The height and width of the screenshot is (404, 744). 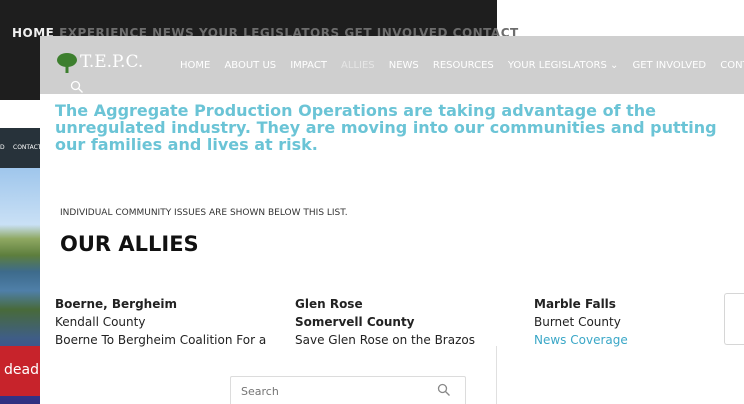 I want to click on ally-location: Glen Rose, so click(x=329, y=304).